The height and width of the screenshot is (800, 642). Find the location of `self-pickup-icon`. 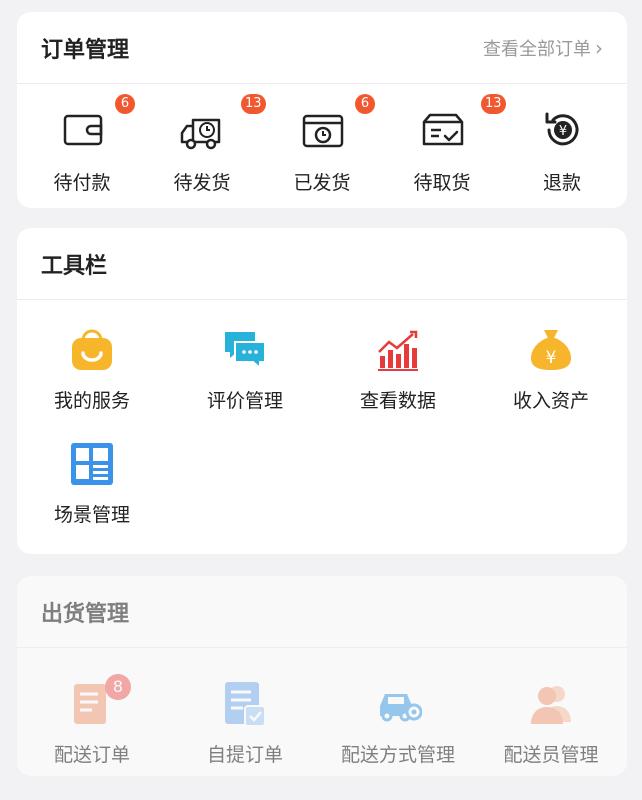

self-pickup-icon is located at coordinates (245, 704).